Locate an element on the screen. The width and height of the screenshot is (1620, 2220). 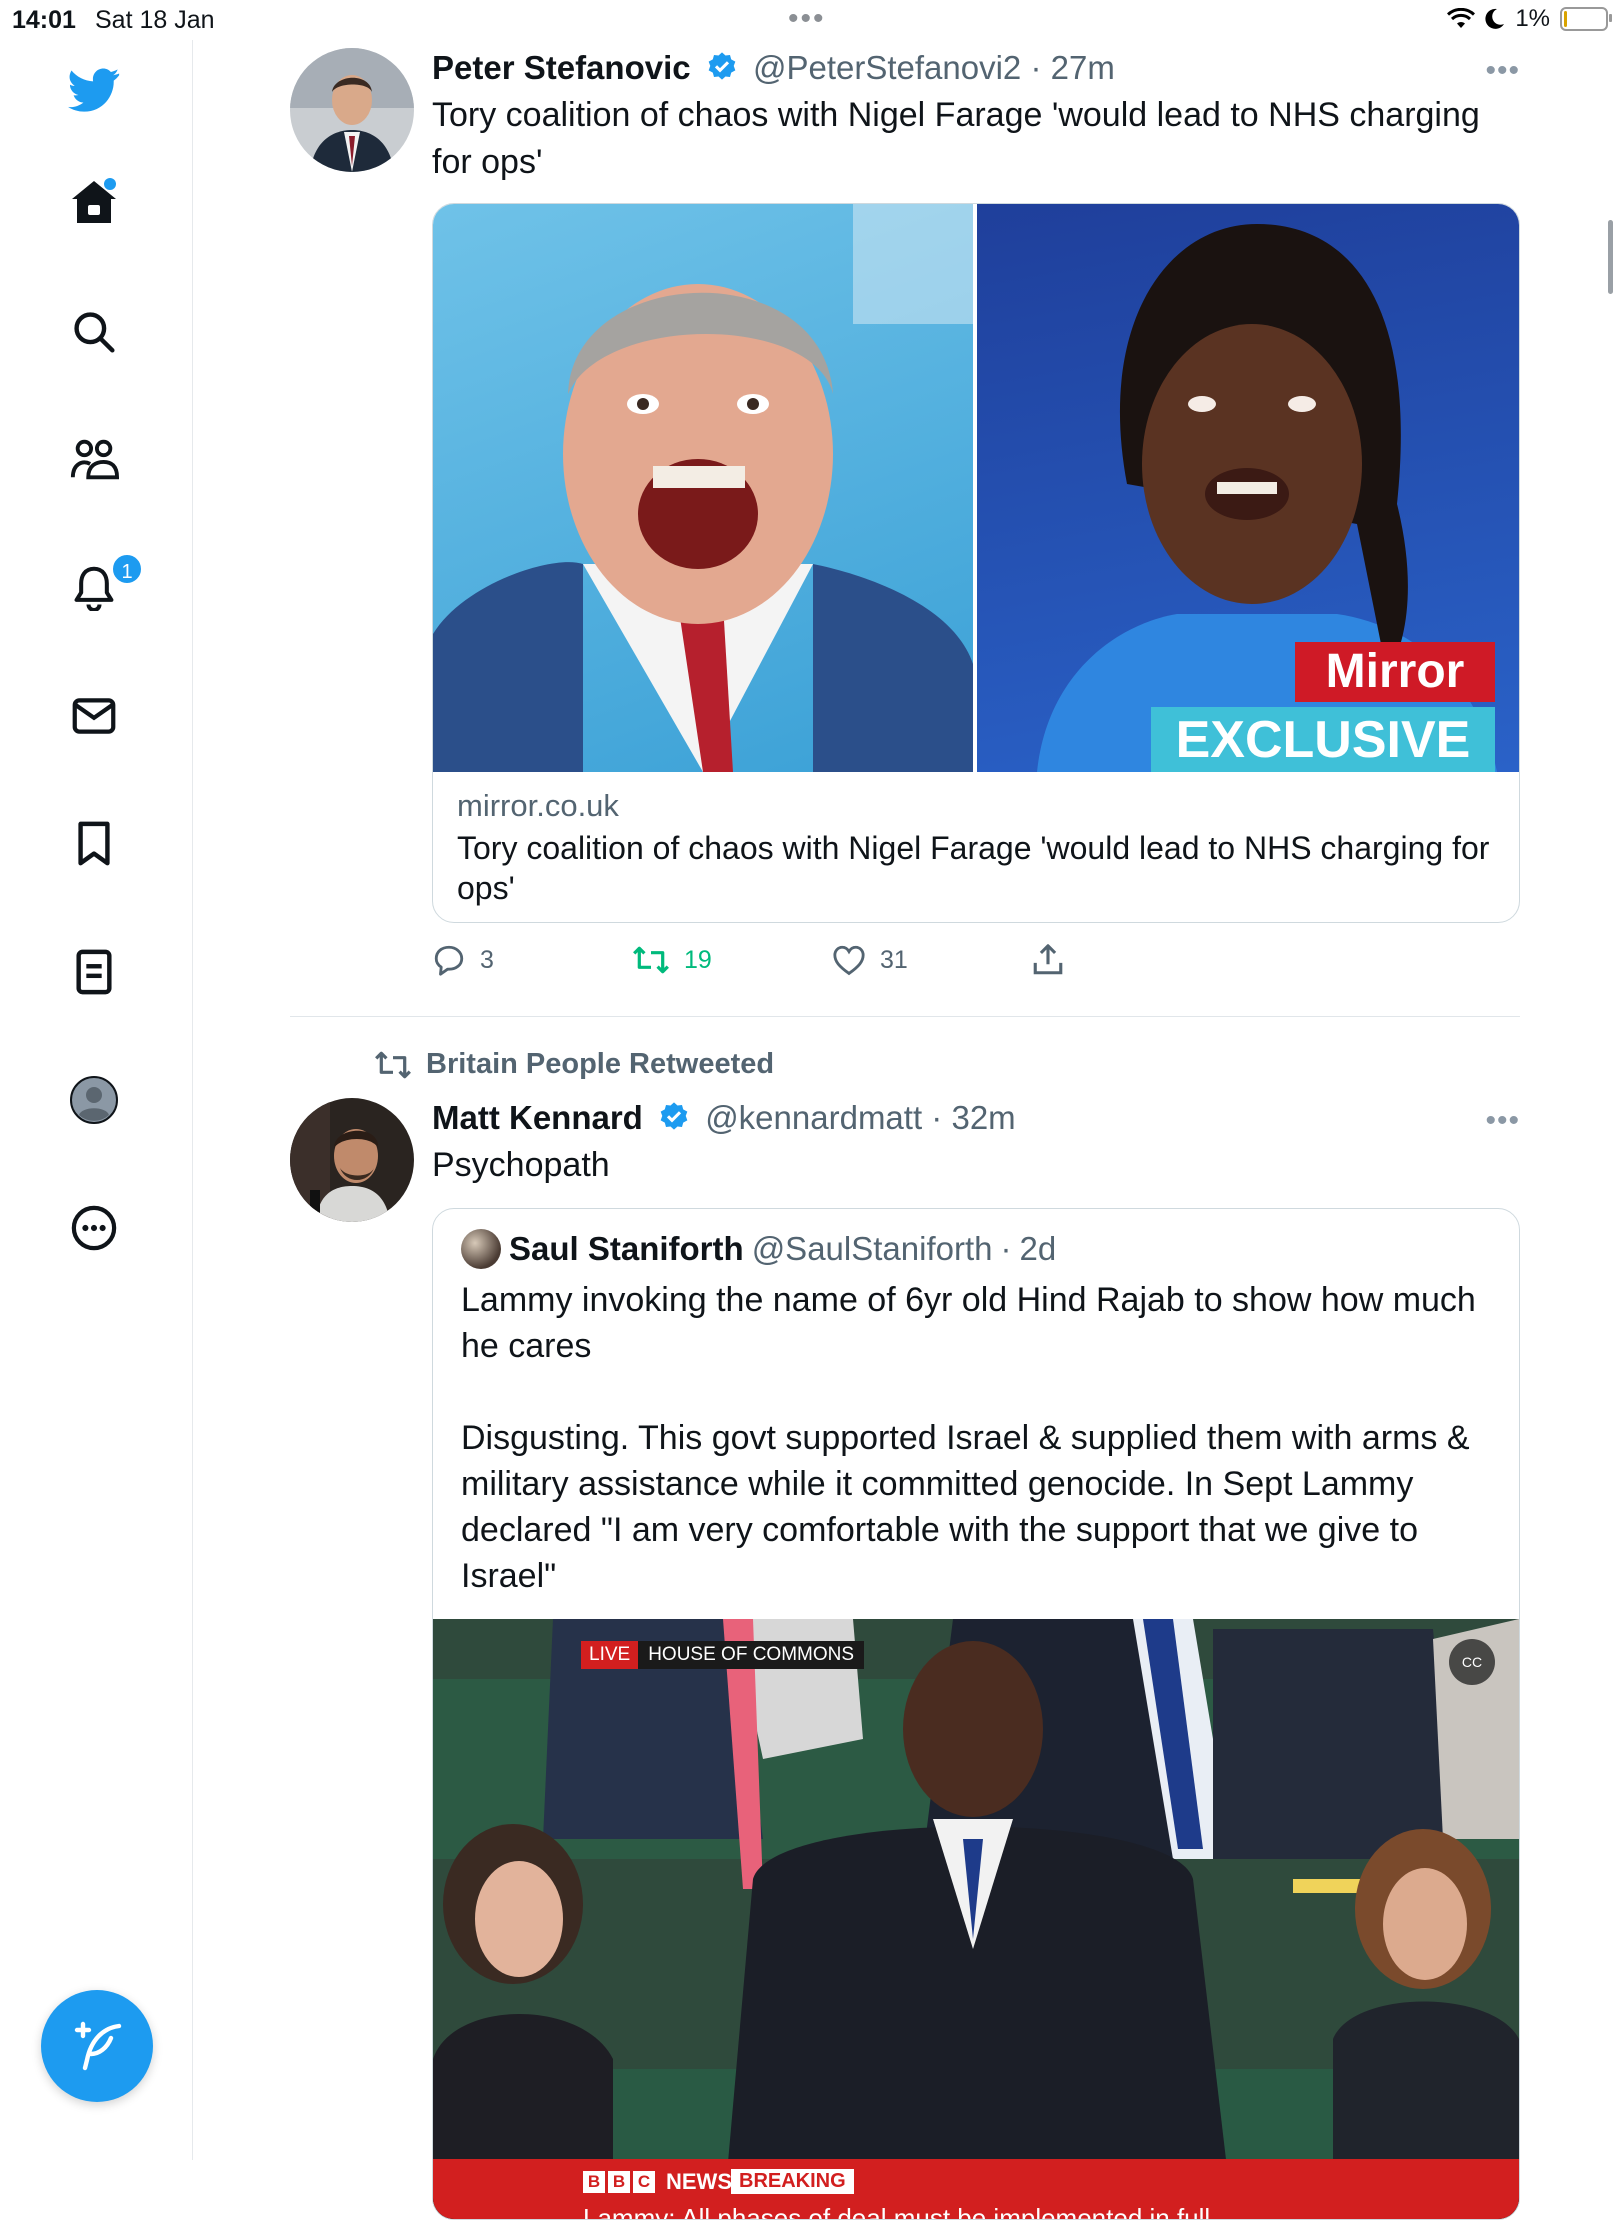
card-image-left is located at coordinates (703, 488).